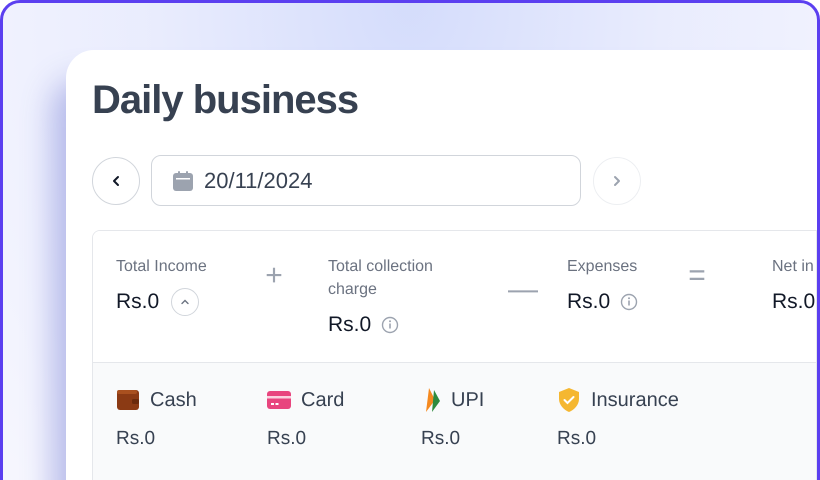 This screenshot has width=820, height=480. I want to click on payment-method-label: Insurance, so click(635, 400).